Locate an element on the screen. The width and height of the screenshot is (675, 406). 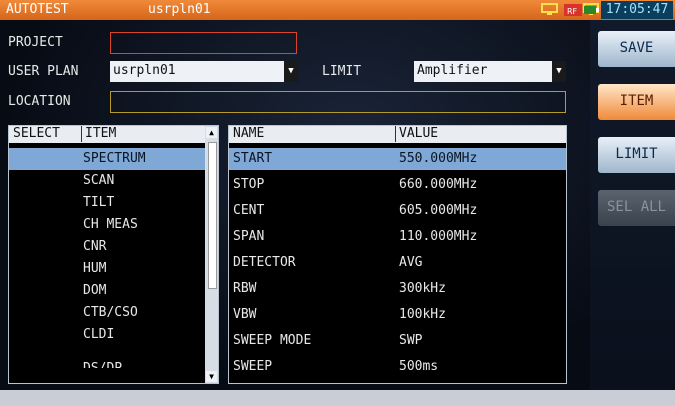
list-item: CH MEAS is located at coordinates (107, 225).